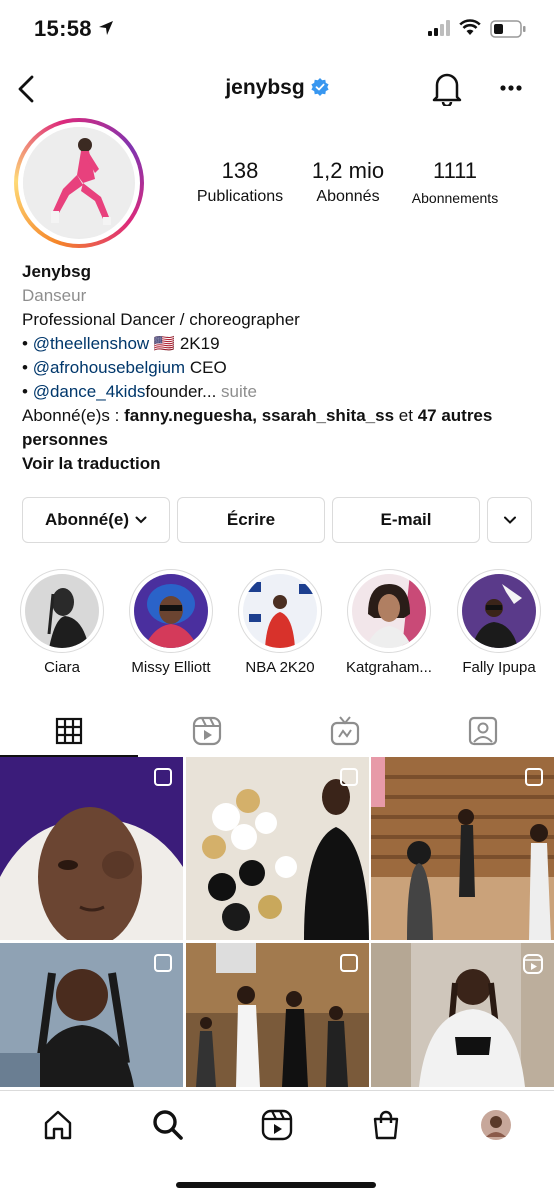  What do you see at coordinates (276, 1185) in the screenshot?
I see `home-indicator` at bounding box center [276, 1185].